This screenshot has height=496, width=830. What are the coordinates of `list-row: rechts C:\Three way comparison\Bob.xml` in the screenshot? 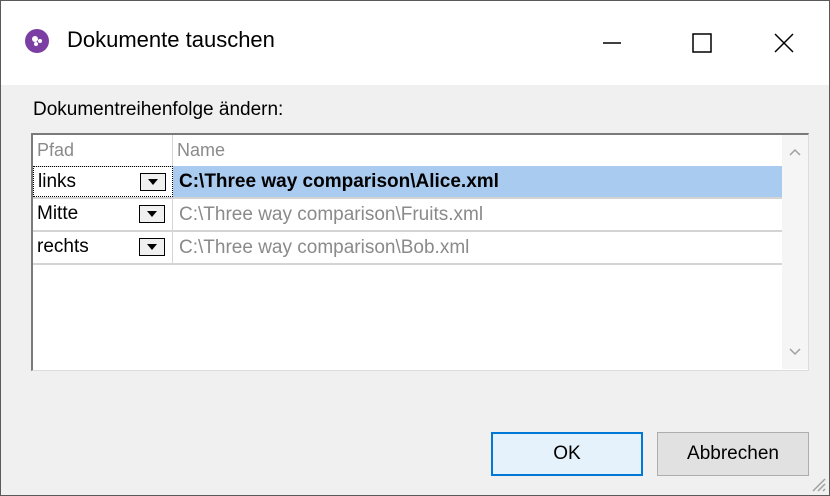 It's located at (408, 248).